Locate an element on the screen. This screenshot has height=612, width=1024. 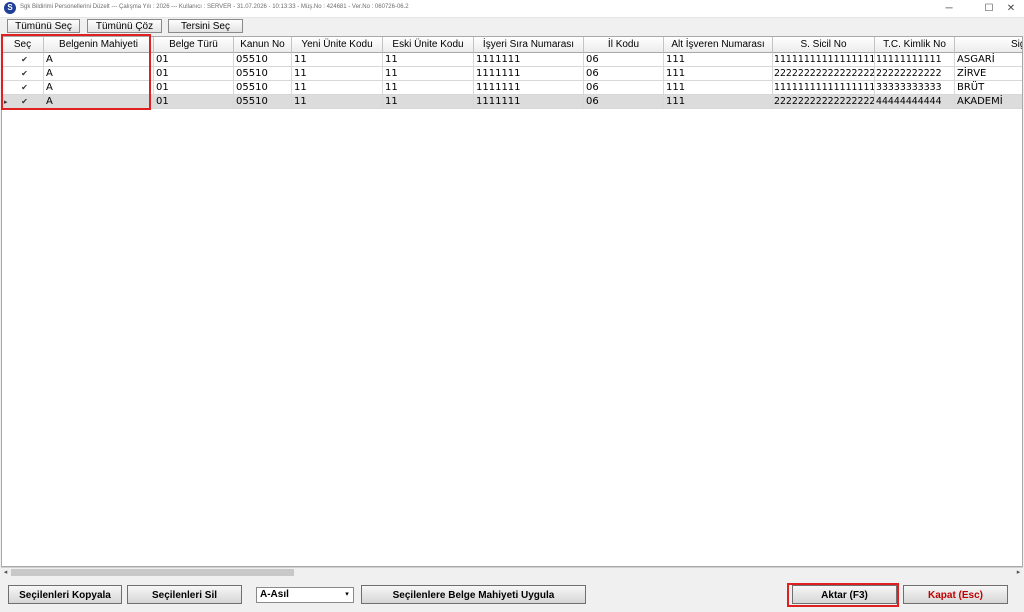
close-window-button: ✕ is located at coordinates (1010, 8).